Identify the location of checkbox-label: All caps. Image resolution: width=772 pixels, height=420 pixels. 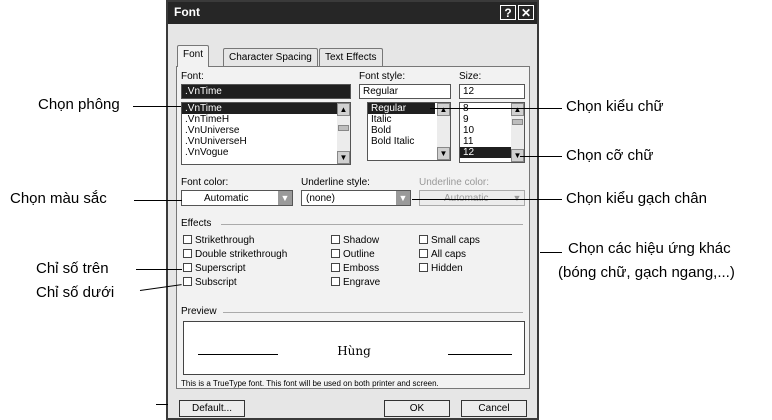
(449, 254).